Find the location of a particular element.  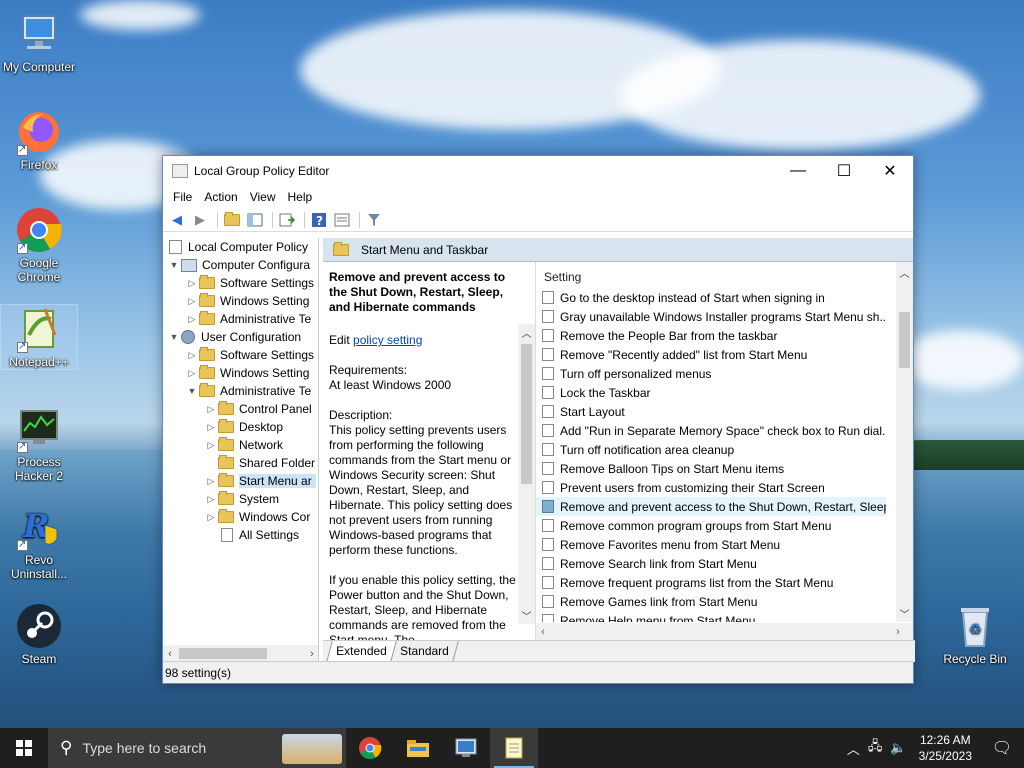

close-button: ✕ is located at coordinates (890, 171).